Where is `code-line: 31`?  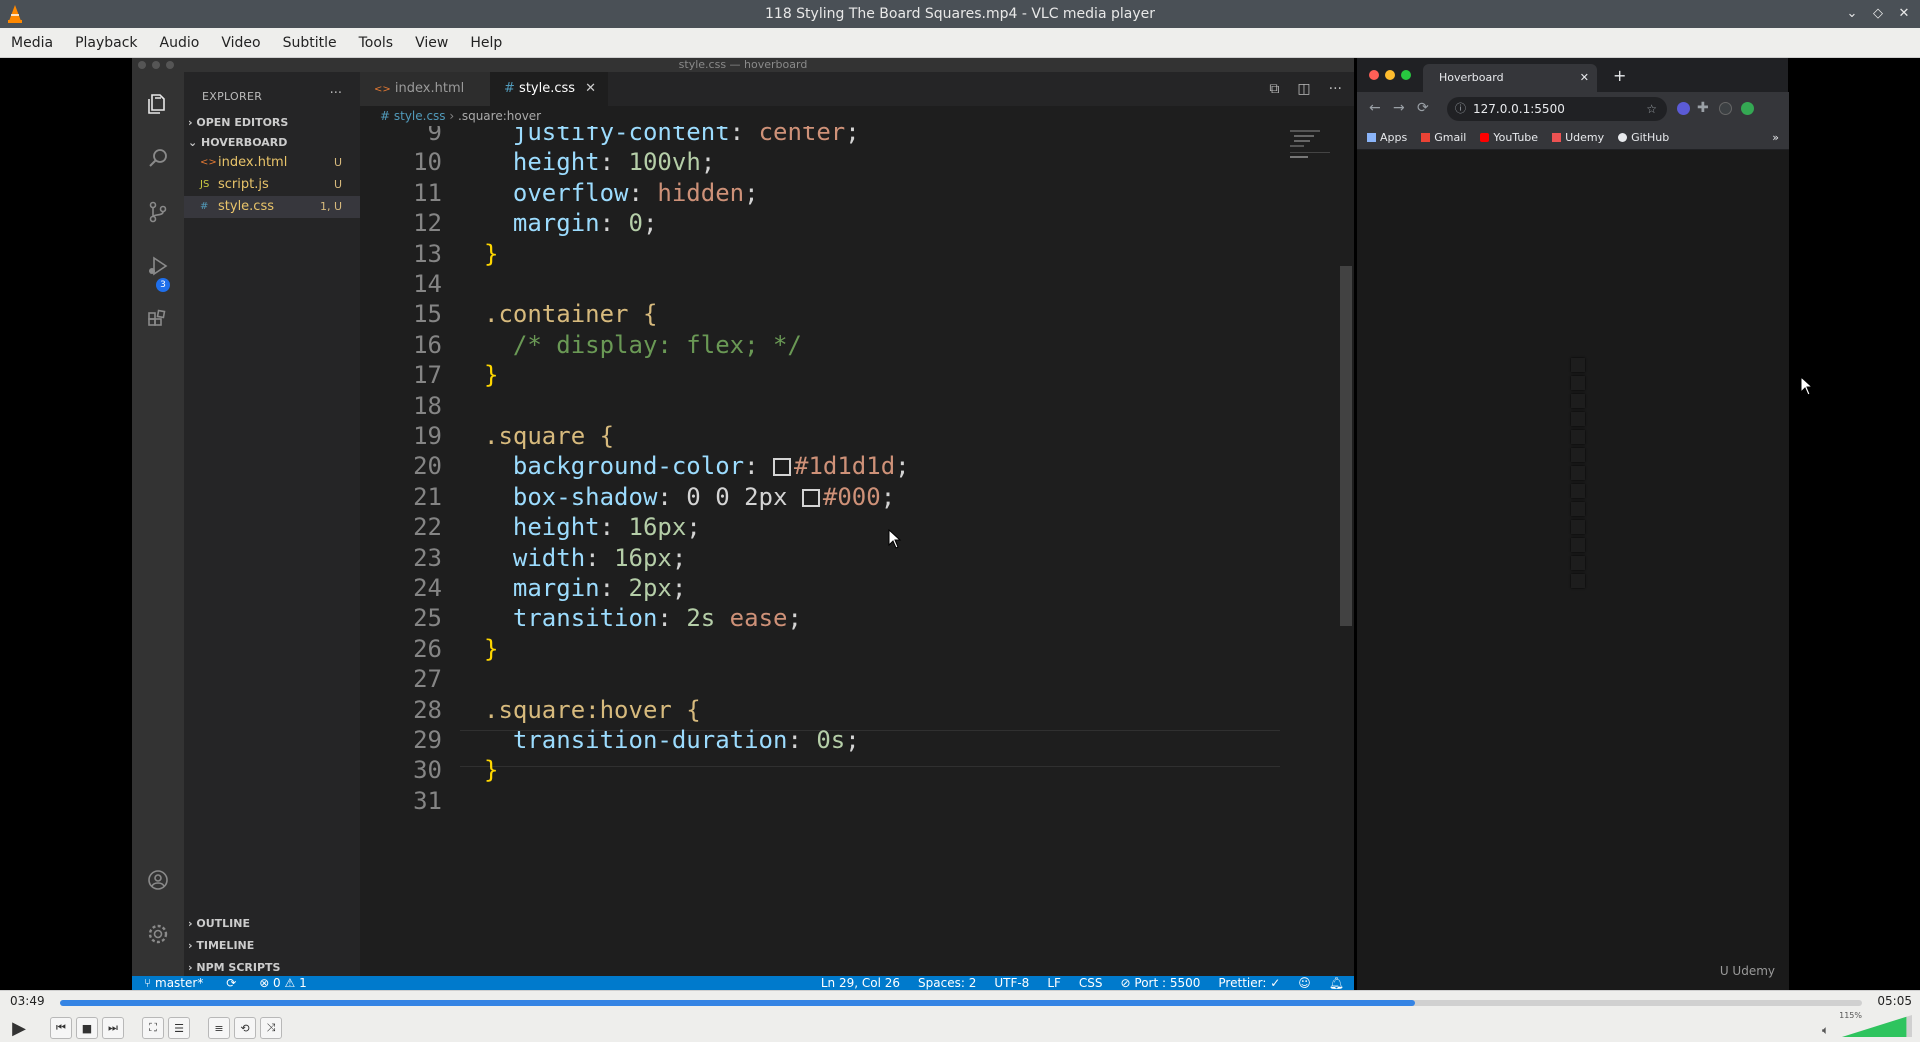 code-line: 31 is located at coordinates (820, 801).